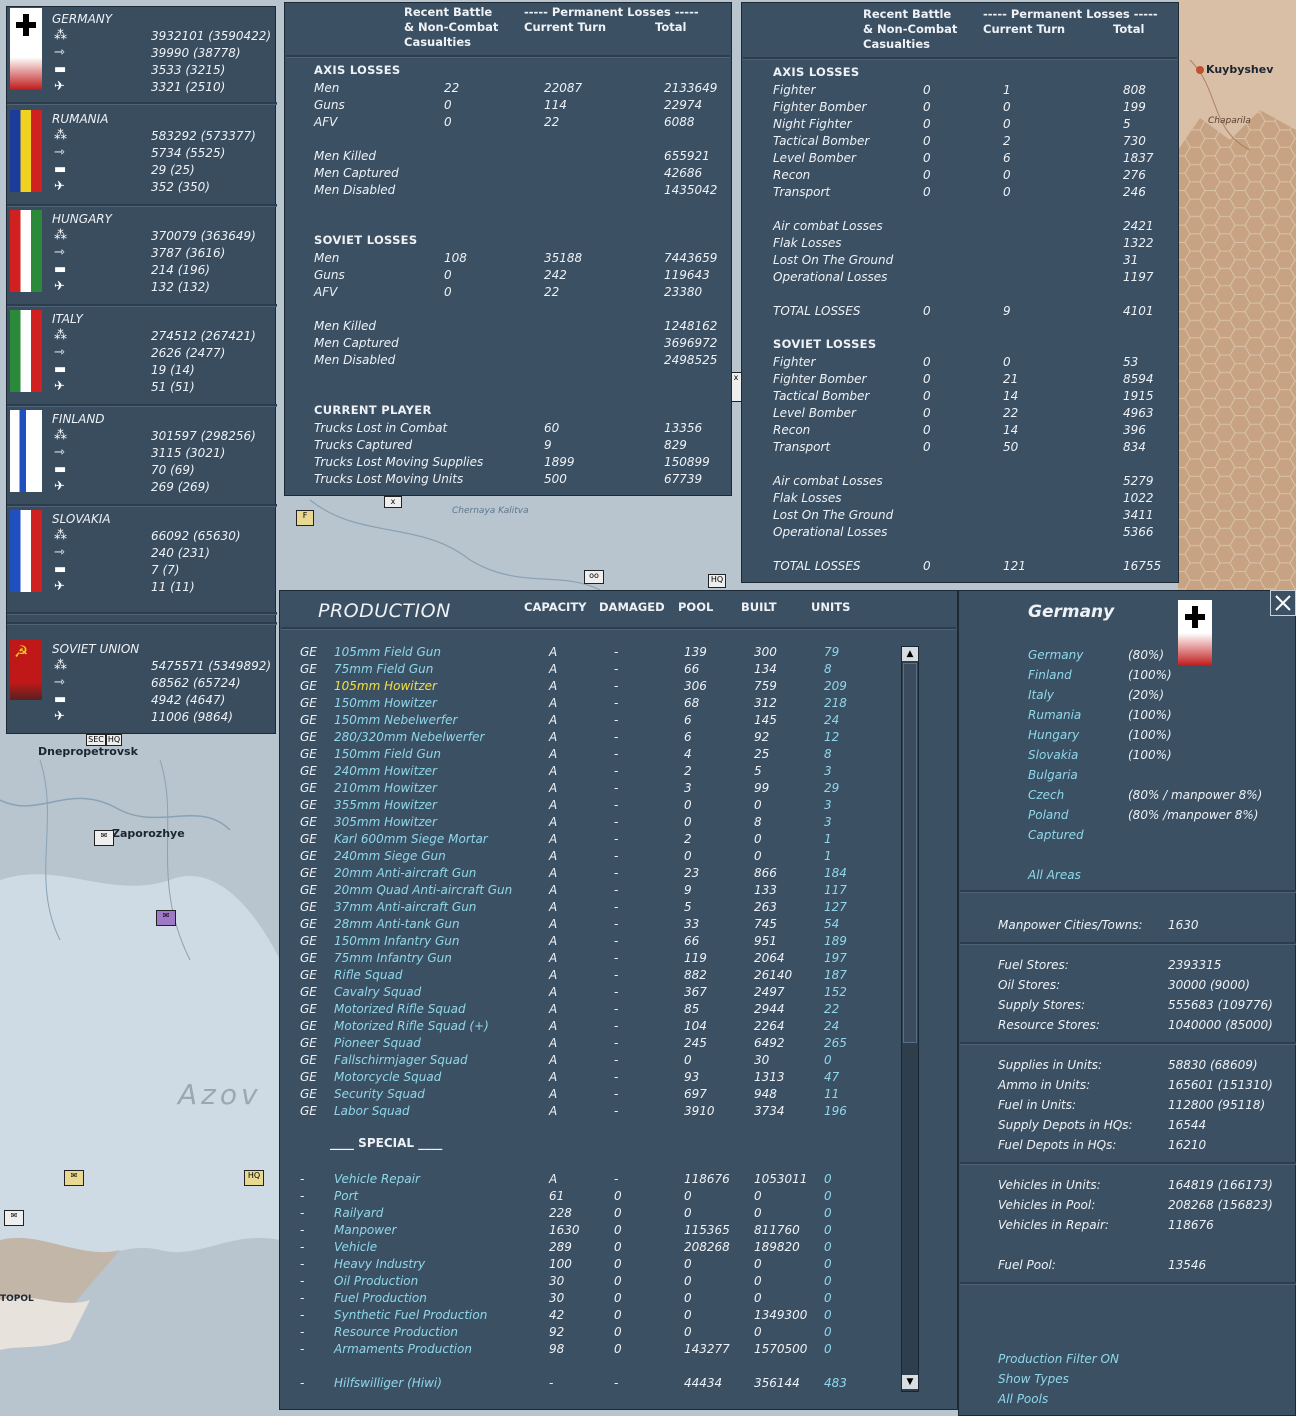 This screenshot has height=1416, width=1296. Describe the element at coordinates (1050, 675) in the screenshot. I see `sidebar-area-link: Finland` at that location.